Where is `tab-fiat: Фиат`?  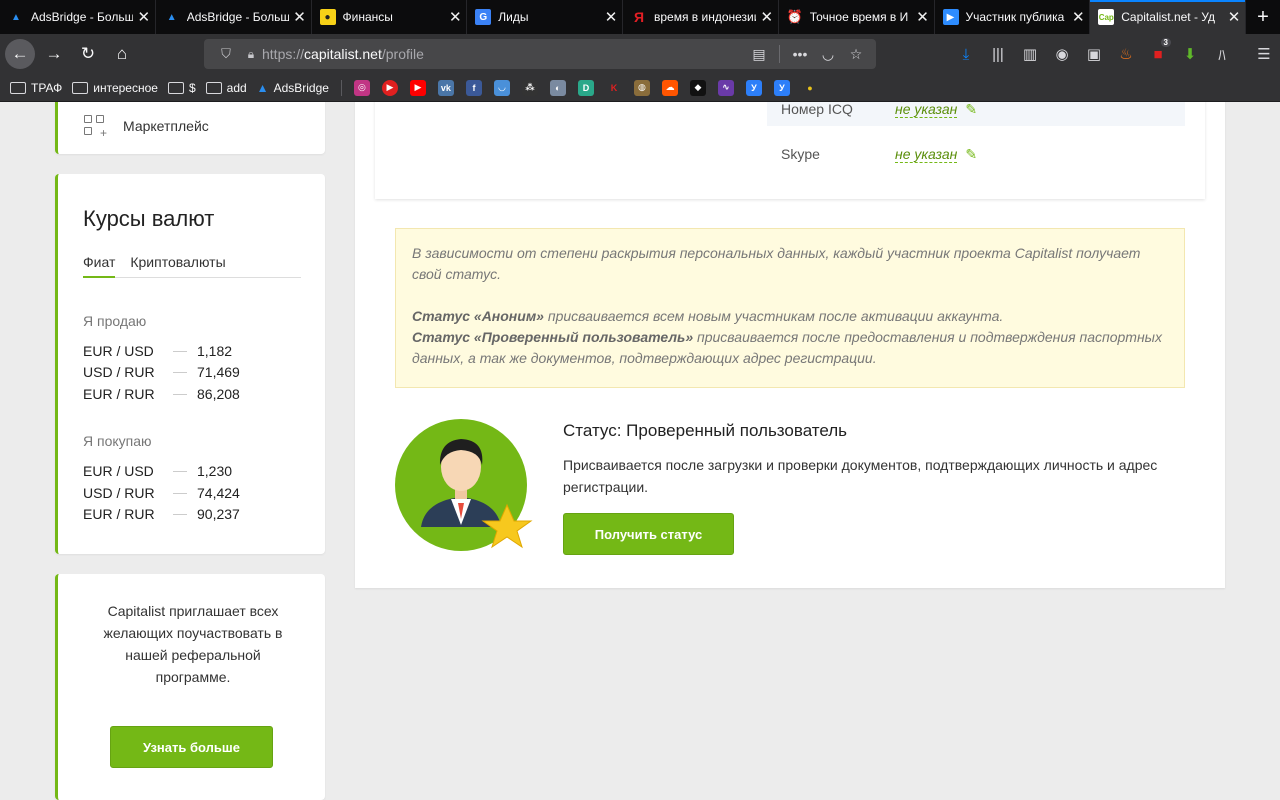
tab-fiat: Фиат is located at coordinates (99, 266).